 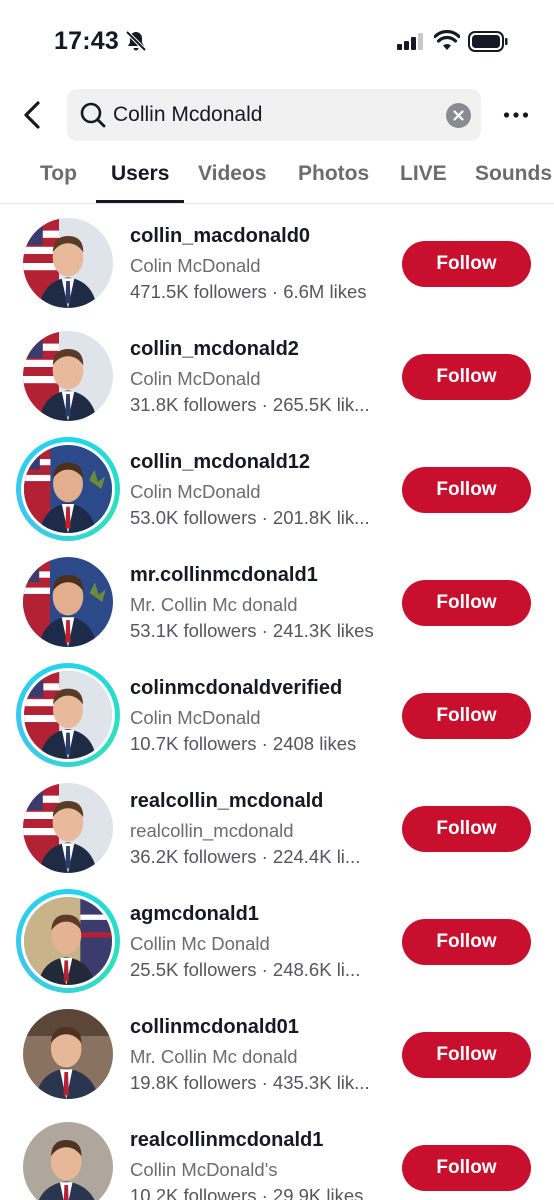 What do you see at coordinates (220, 462) in the screenshot?
I see `username: collin_mcdonald12` at bounding box center [220, 462].